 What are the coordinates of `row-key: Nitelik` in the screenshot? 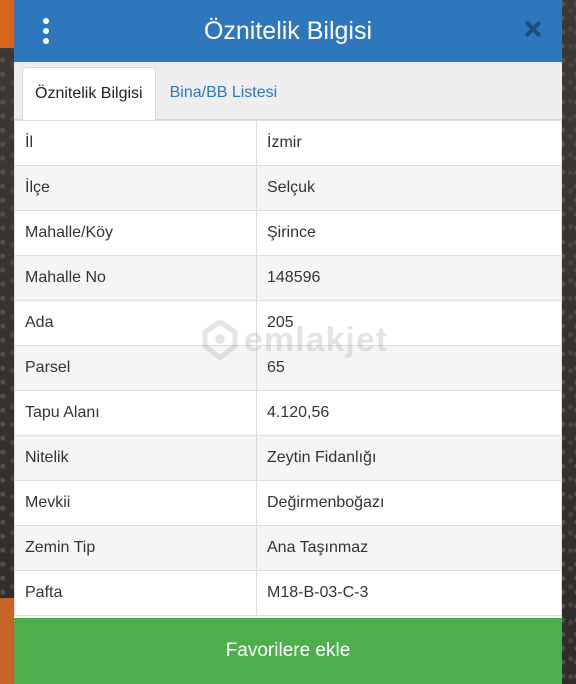 It's located at (135, 458).